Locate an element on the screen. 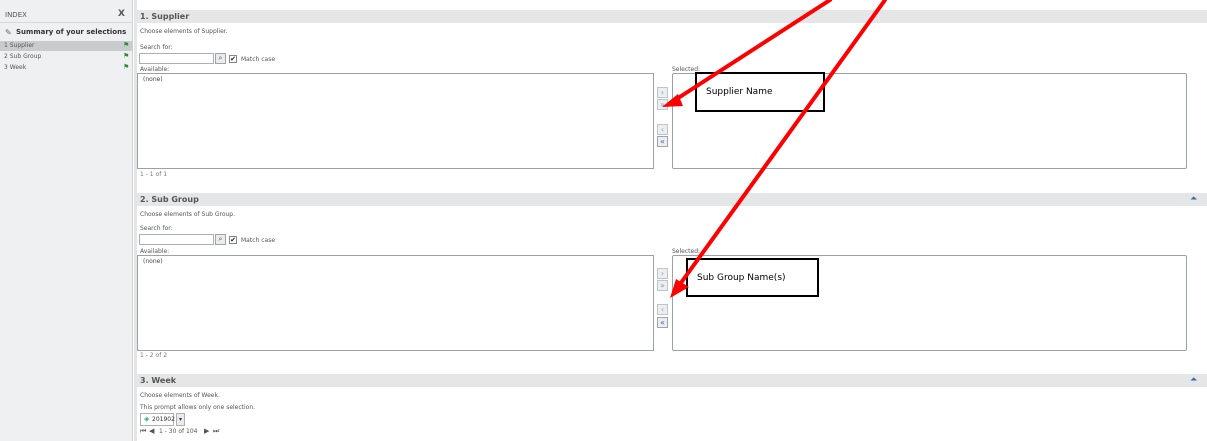  sidebar-item-supplier: 1 Supplier ⚑ is located at coordinates (66, 46).